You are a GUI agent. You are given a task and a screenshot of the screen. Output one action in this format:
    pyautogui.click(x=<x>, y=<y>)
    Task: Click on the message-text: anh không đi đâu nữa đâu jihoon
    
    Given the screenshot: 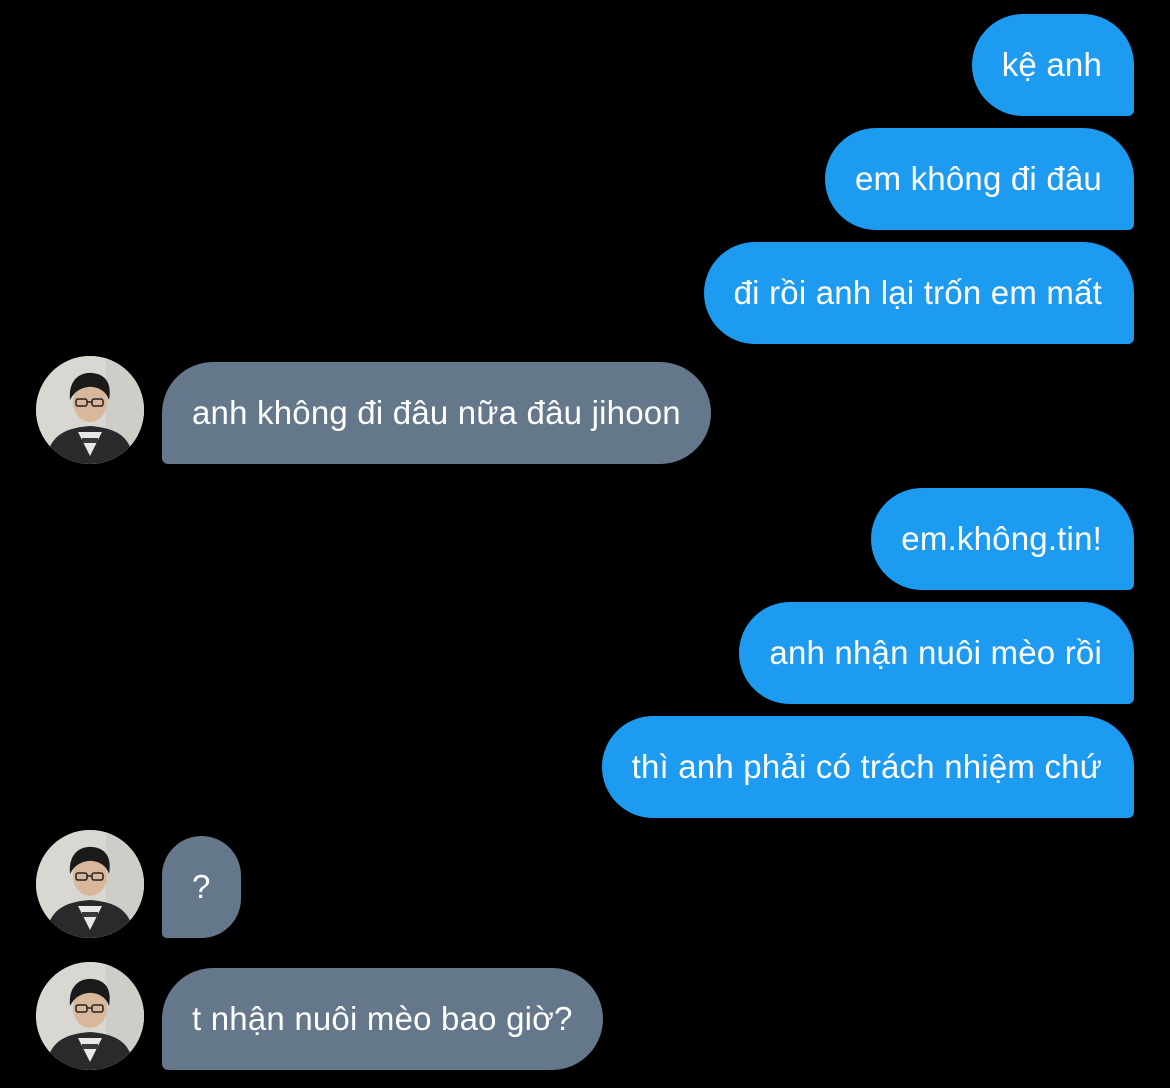 What is the action you would take?
    pyautogui.click(x=436, y=412)
    